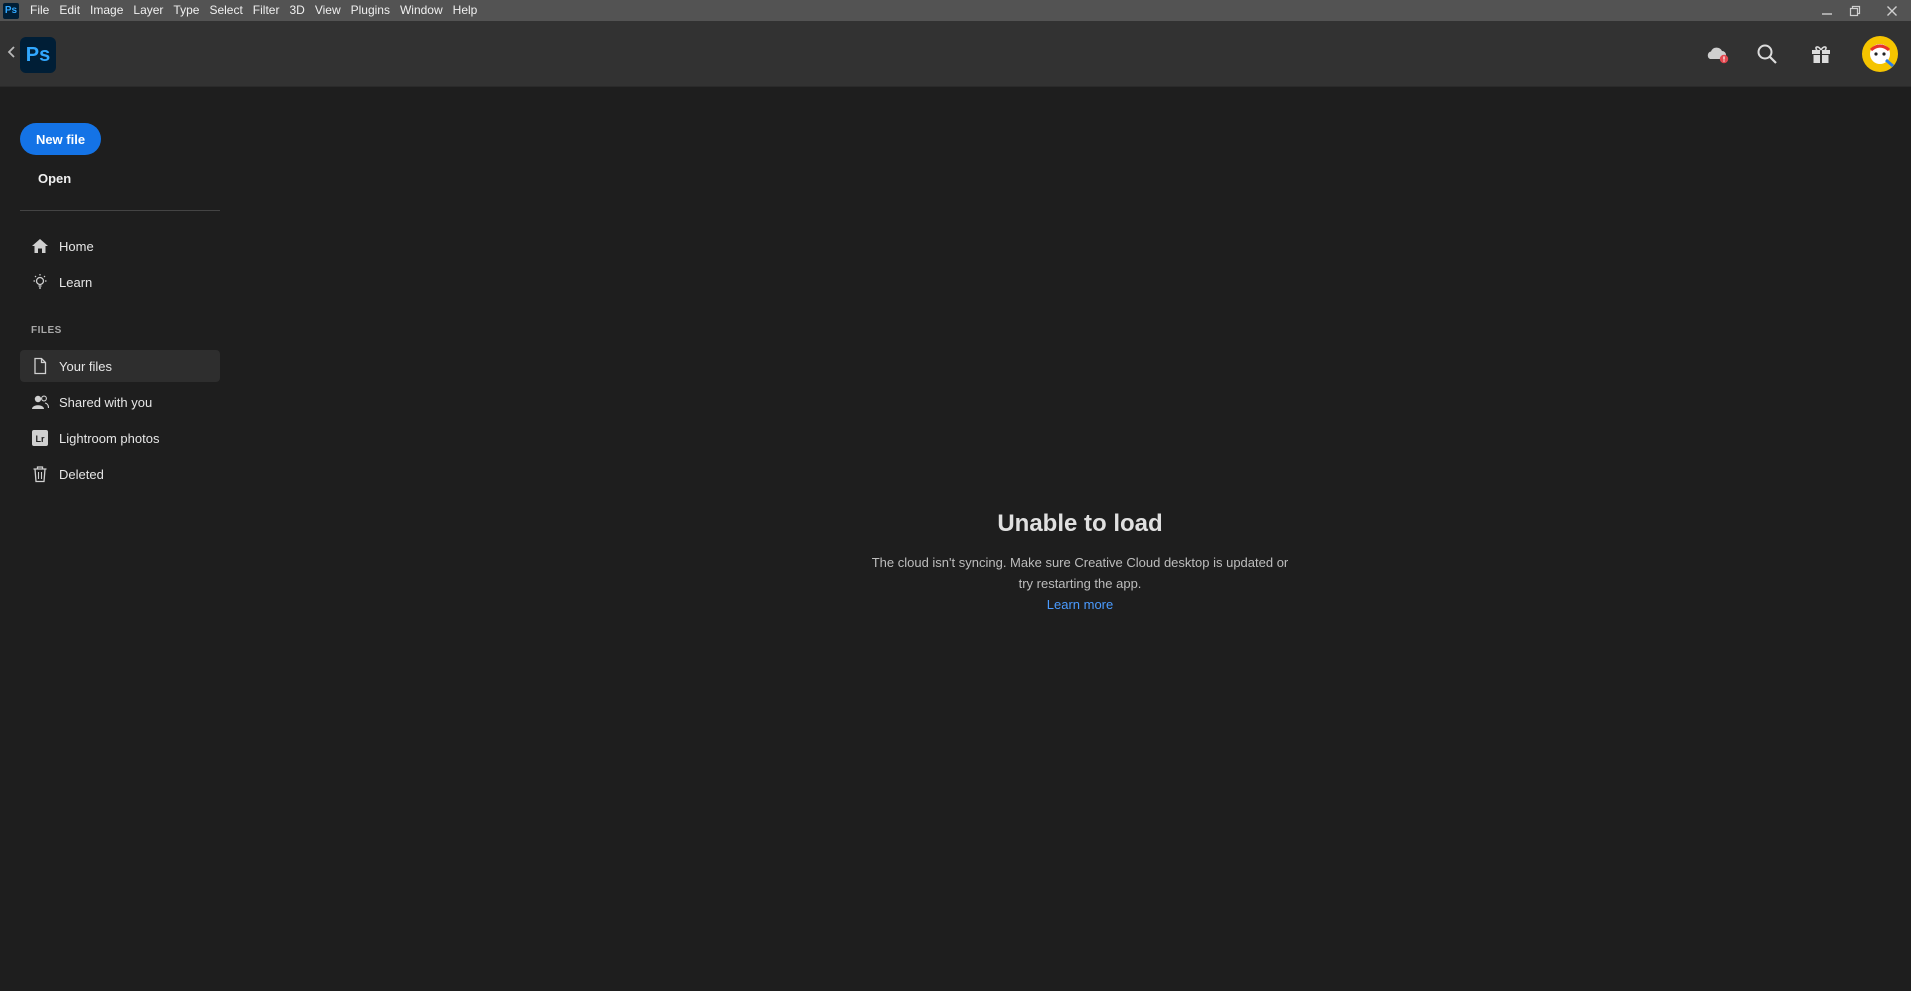 Image resolution: width=1911 pixels, height=991 pixels. Describe the element at coordinates (81, 474) in the screenshot. I see `sidebar-item-label: Deleted` at that location.